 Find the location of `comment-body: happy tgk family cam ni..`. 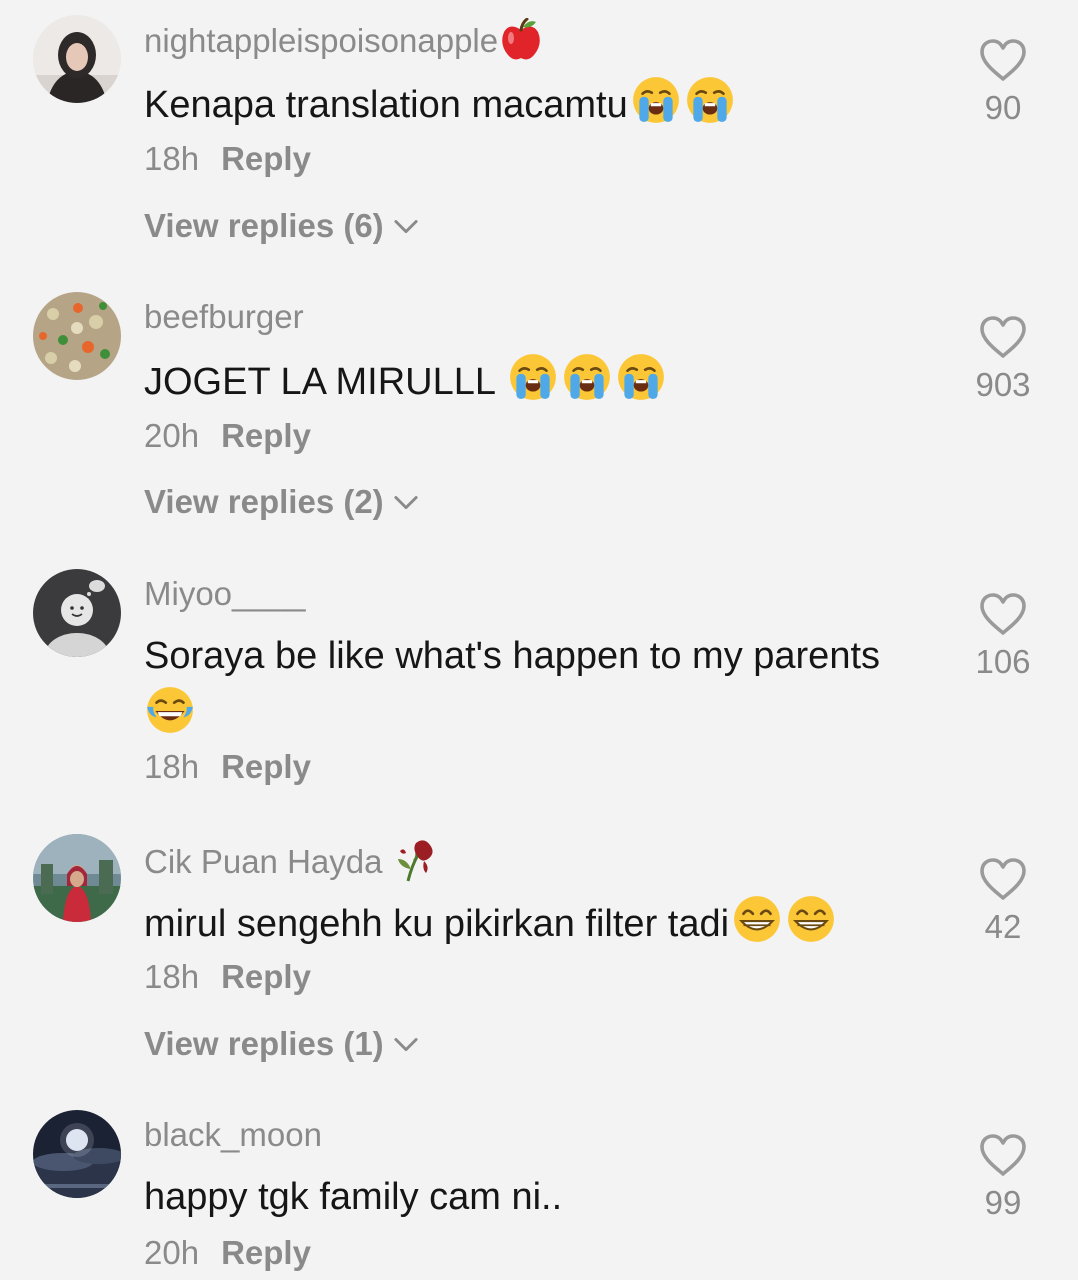

comment-body: happy tgk family cam ni.. is located at coordinates (353, 1197).